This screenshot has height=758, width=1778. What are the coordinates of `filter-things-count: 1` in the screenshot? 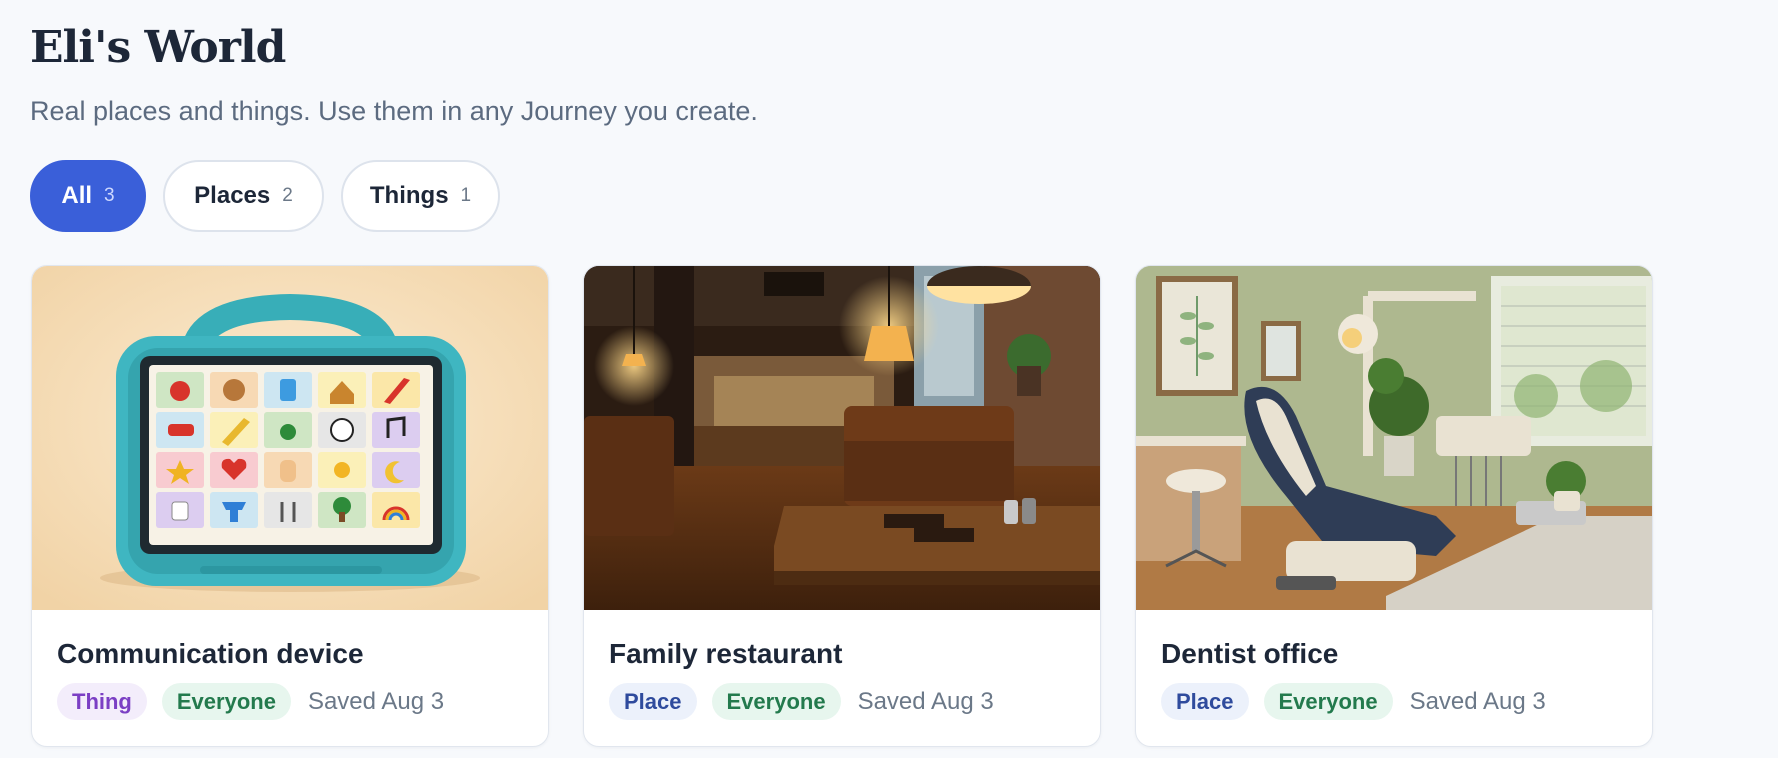 It's located at (466, 195).